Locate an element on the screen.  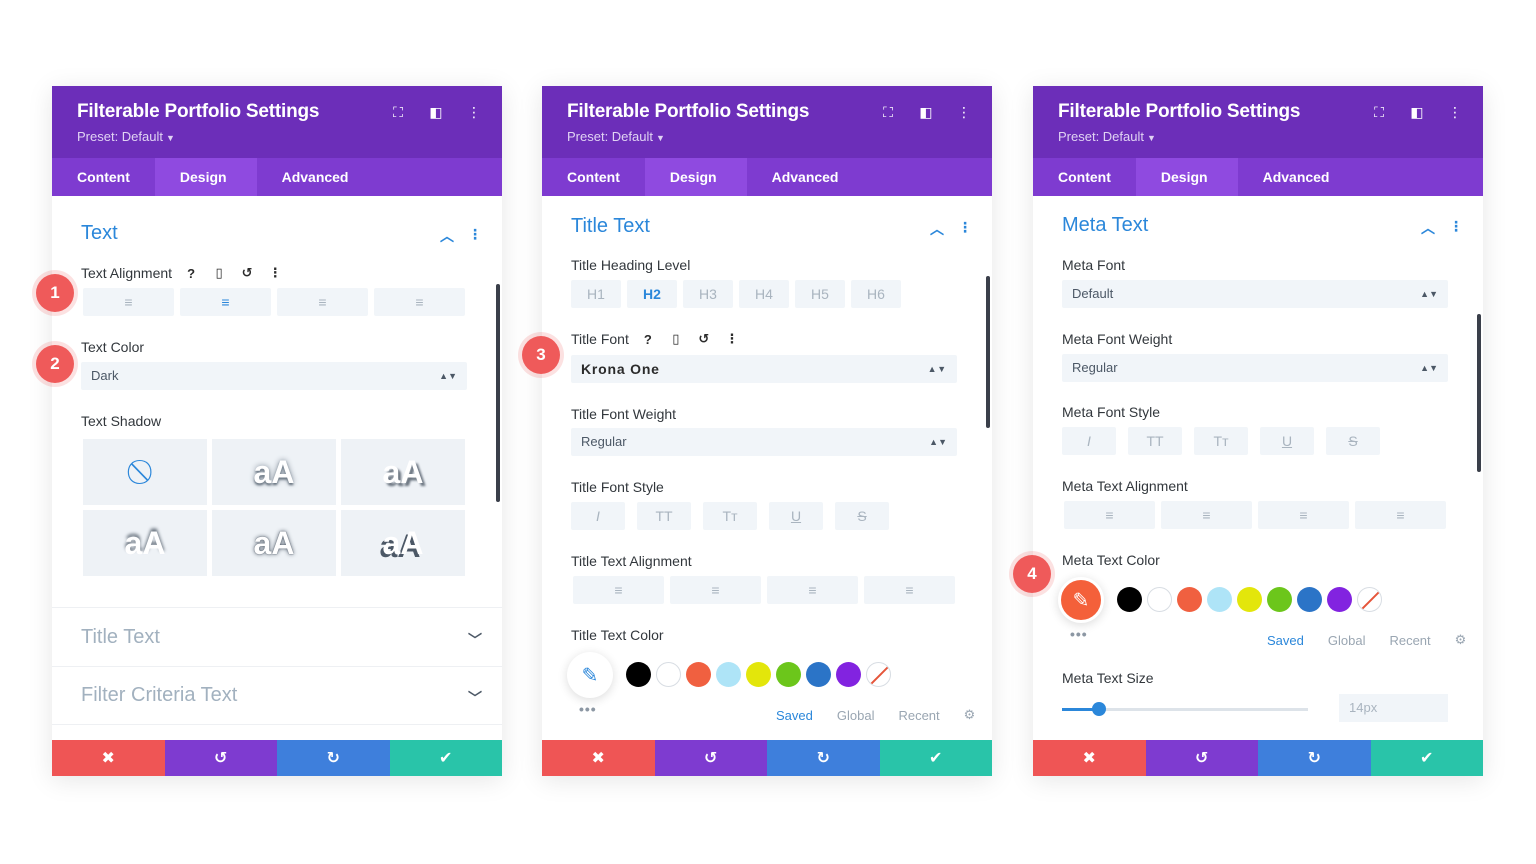
section-title-title-text: Title Text is located at coordinates (610, 226).